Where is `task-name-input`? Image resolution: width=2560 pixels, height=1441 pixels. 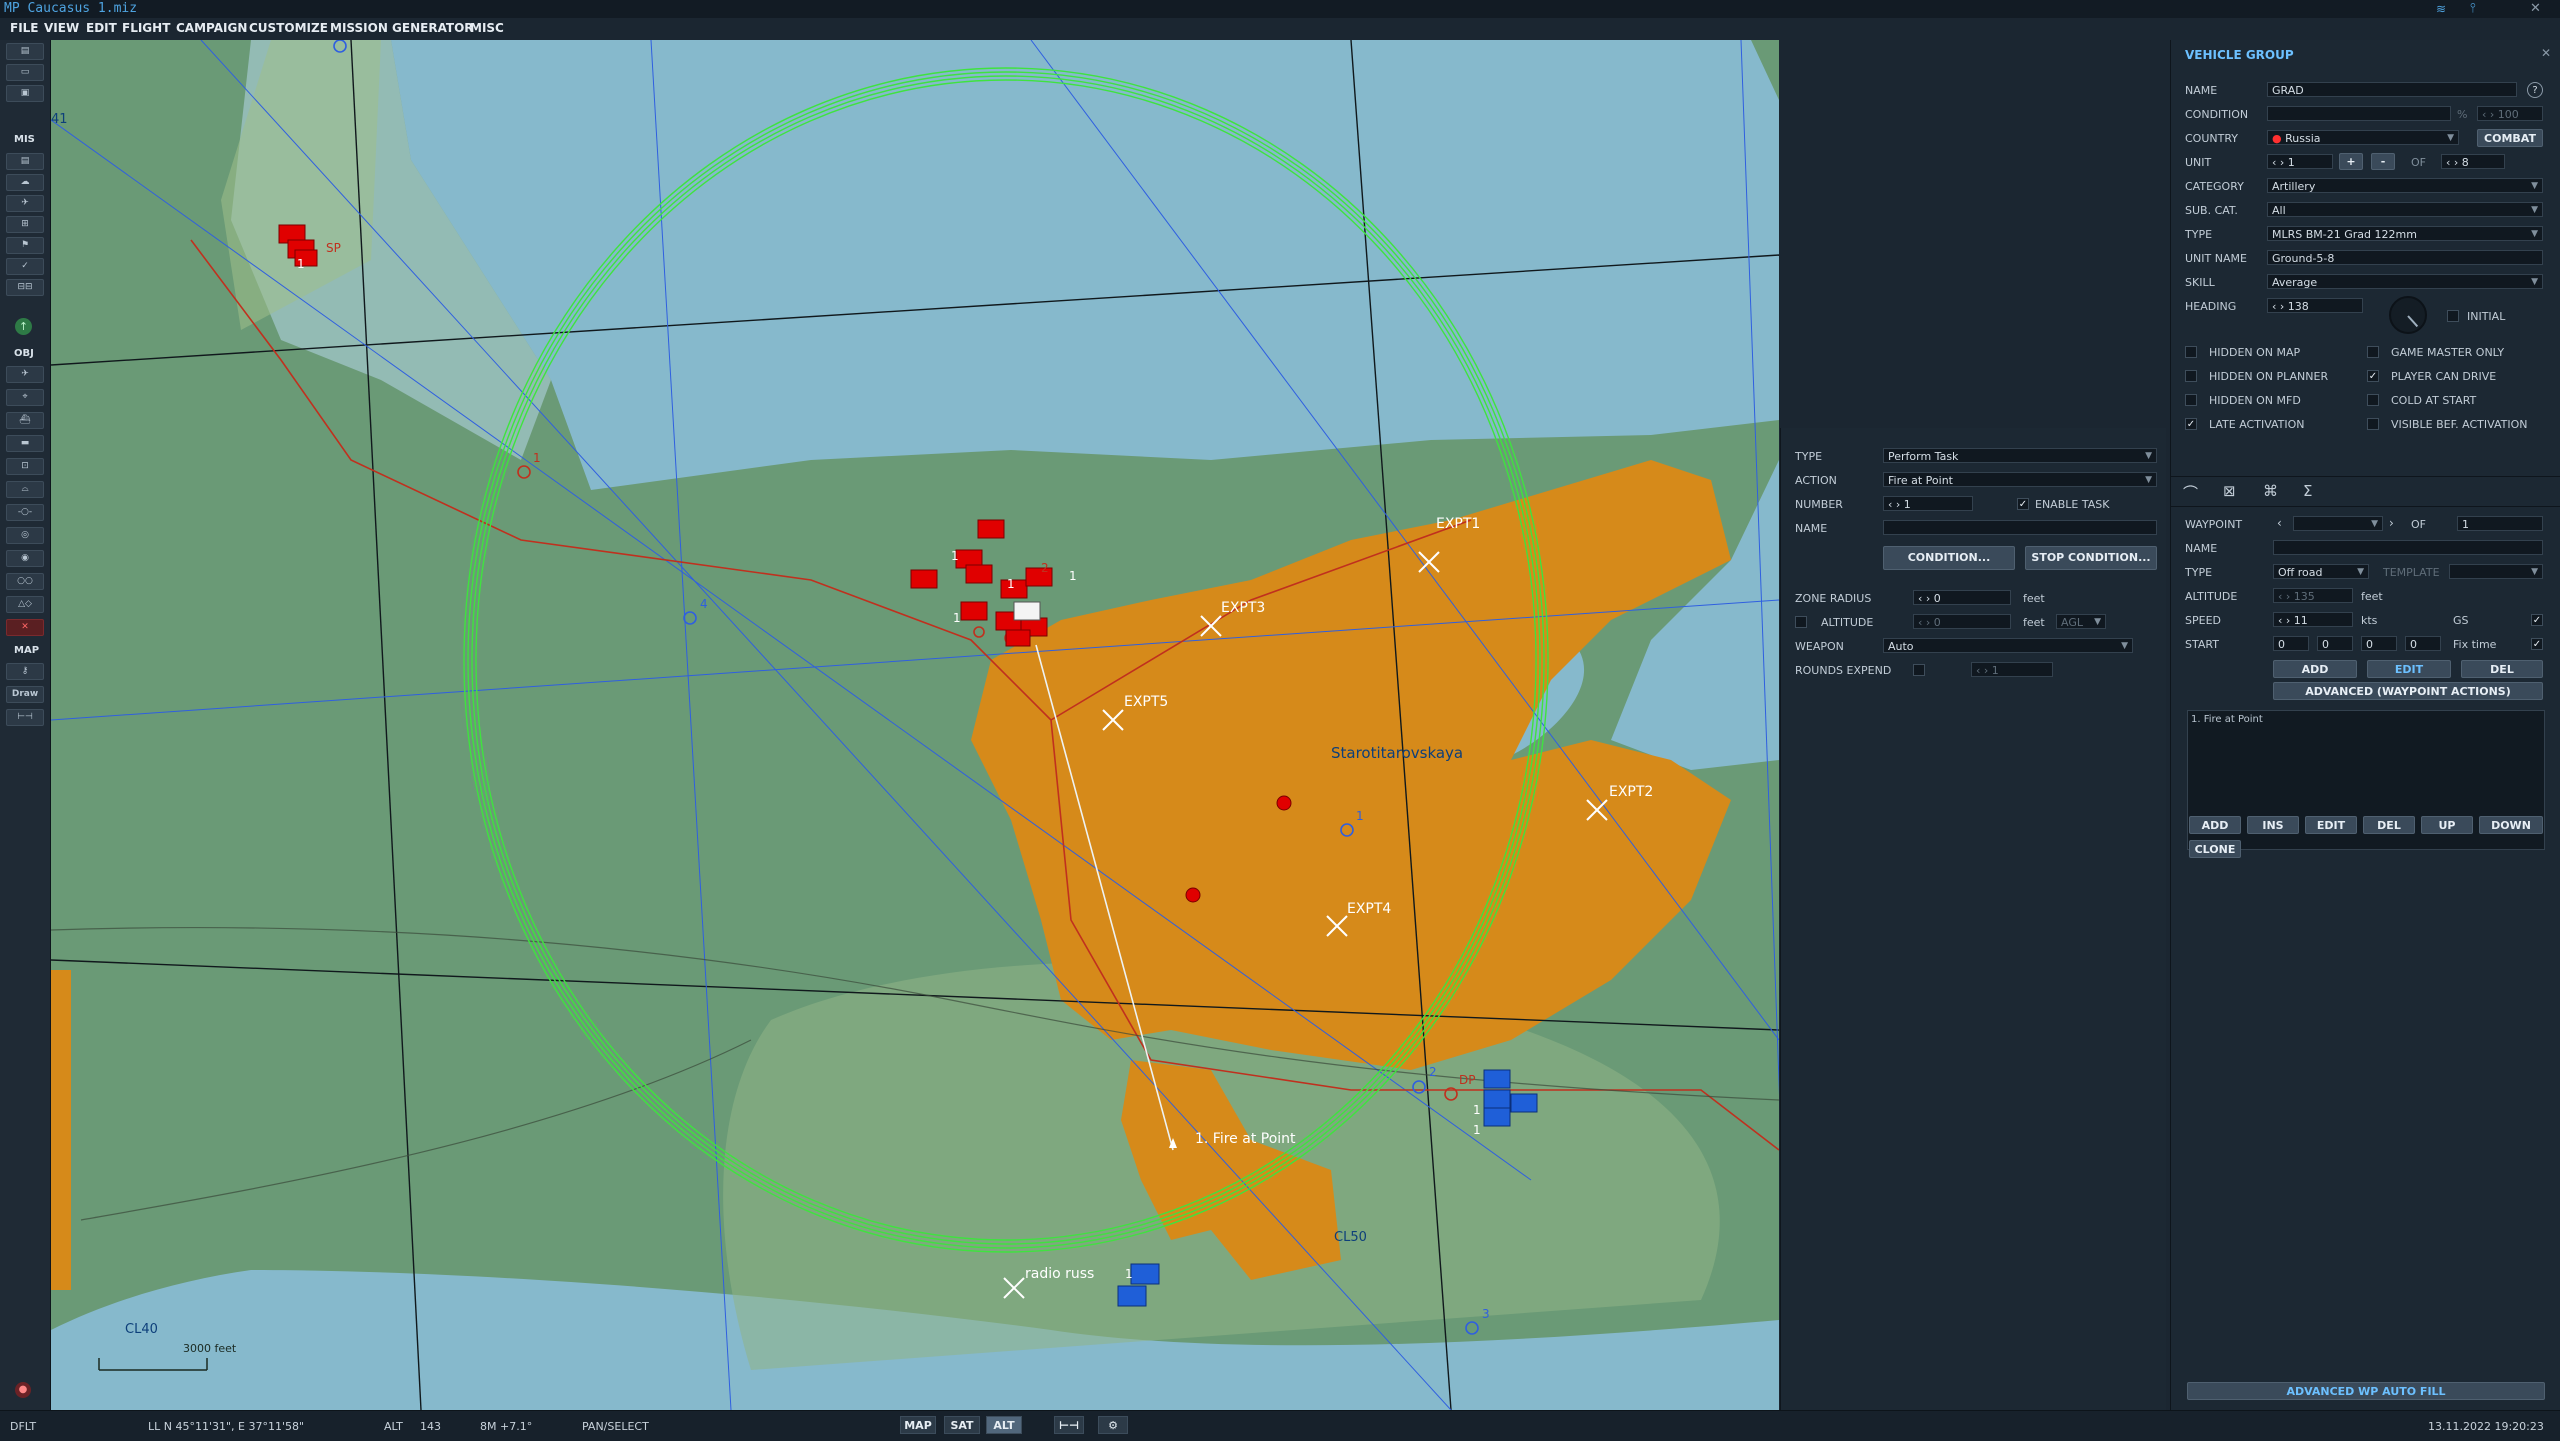
task-name-input is located at coordinates (2020, 527).